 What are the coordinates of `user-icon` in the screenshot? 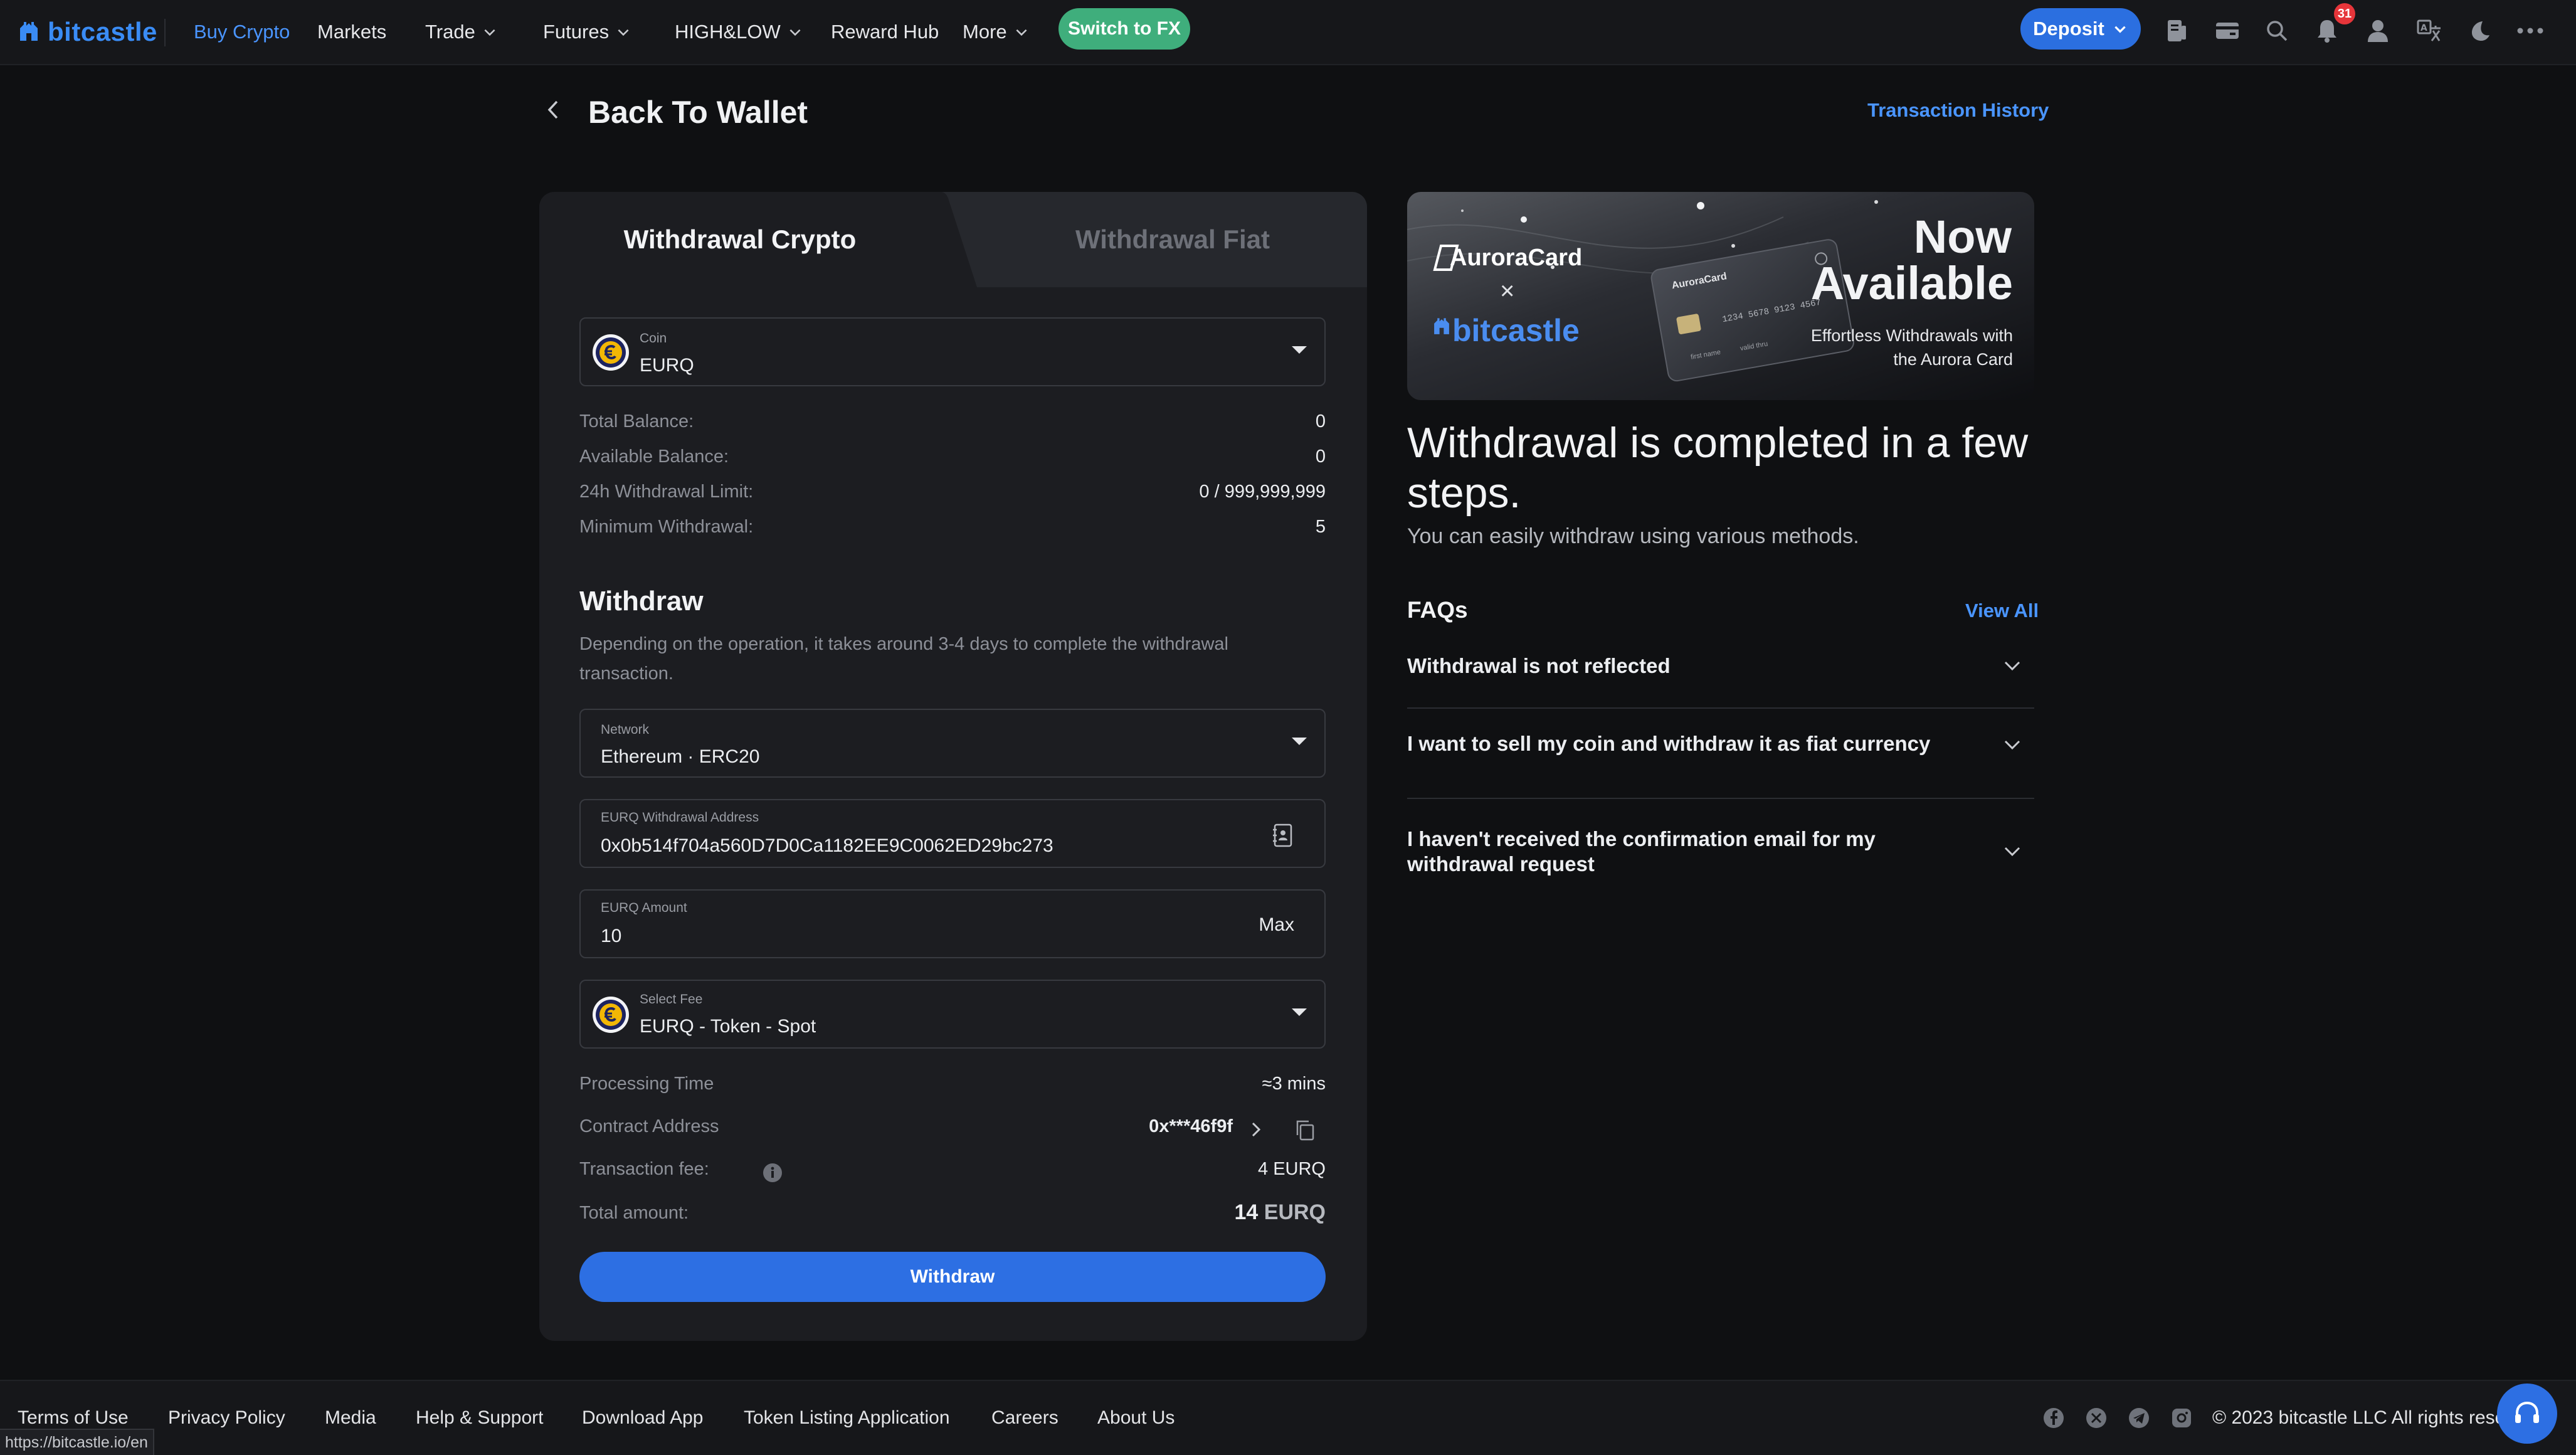 It's located at (2378, 31).